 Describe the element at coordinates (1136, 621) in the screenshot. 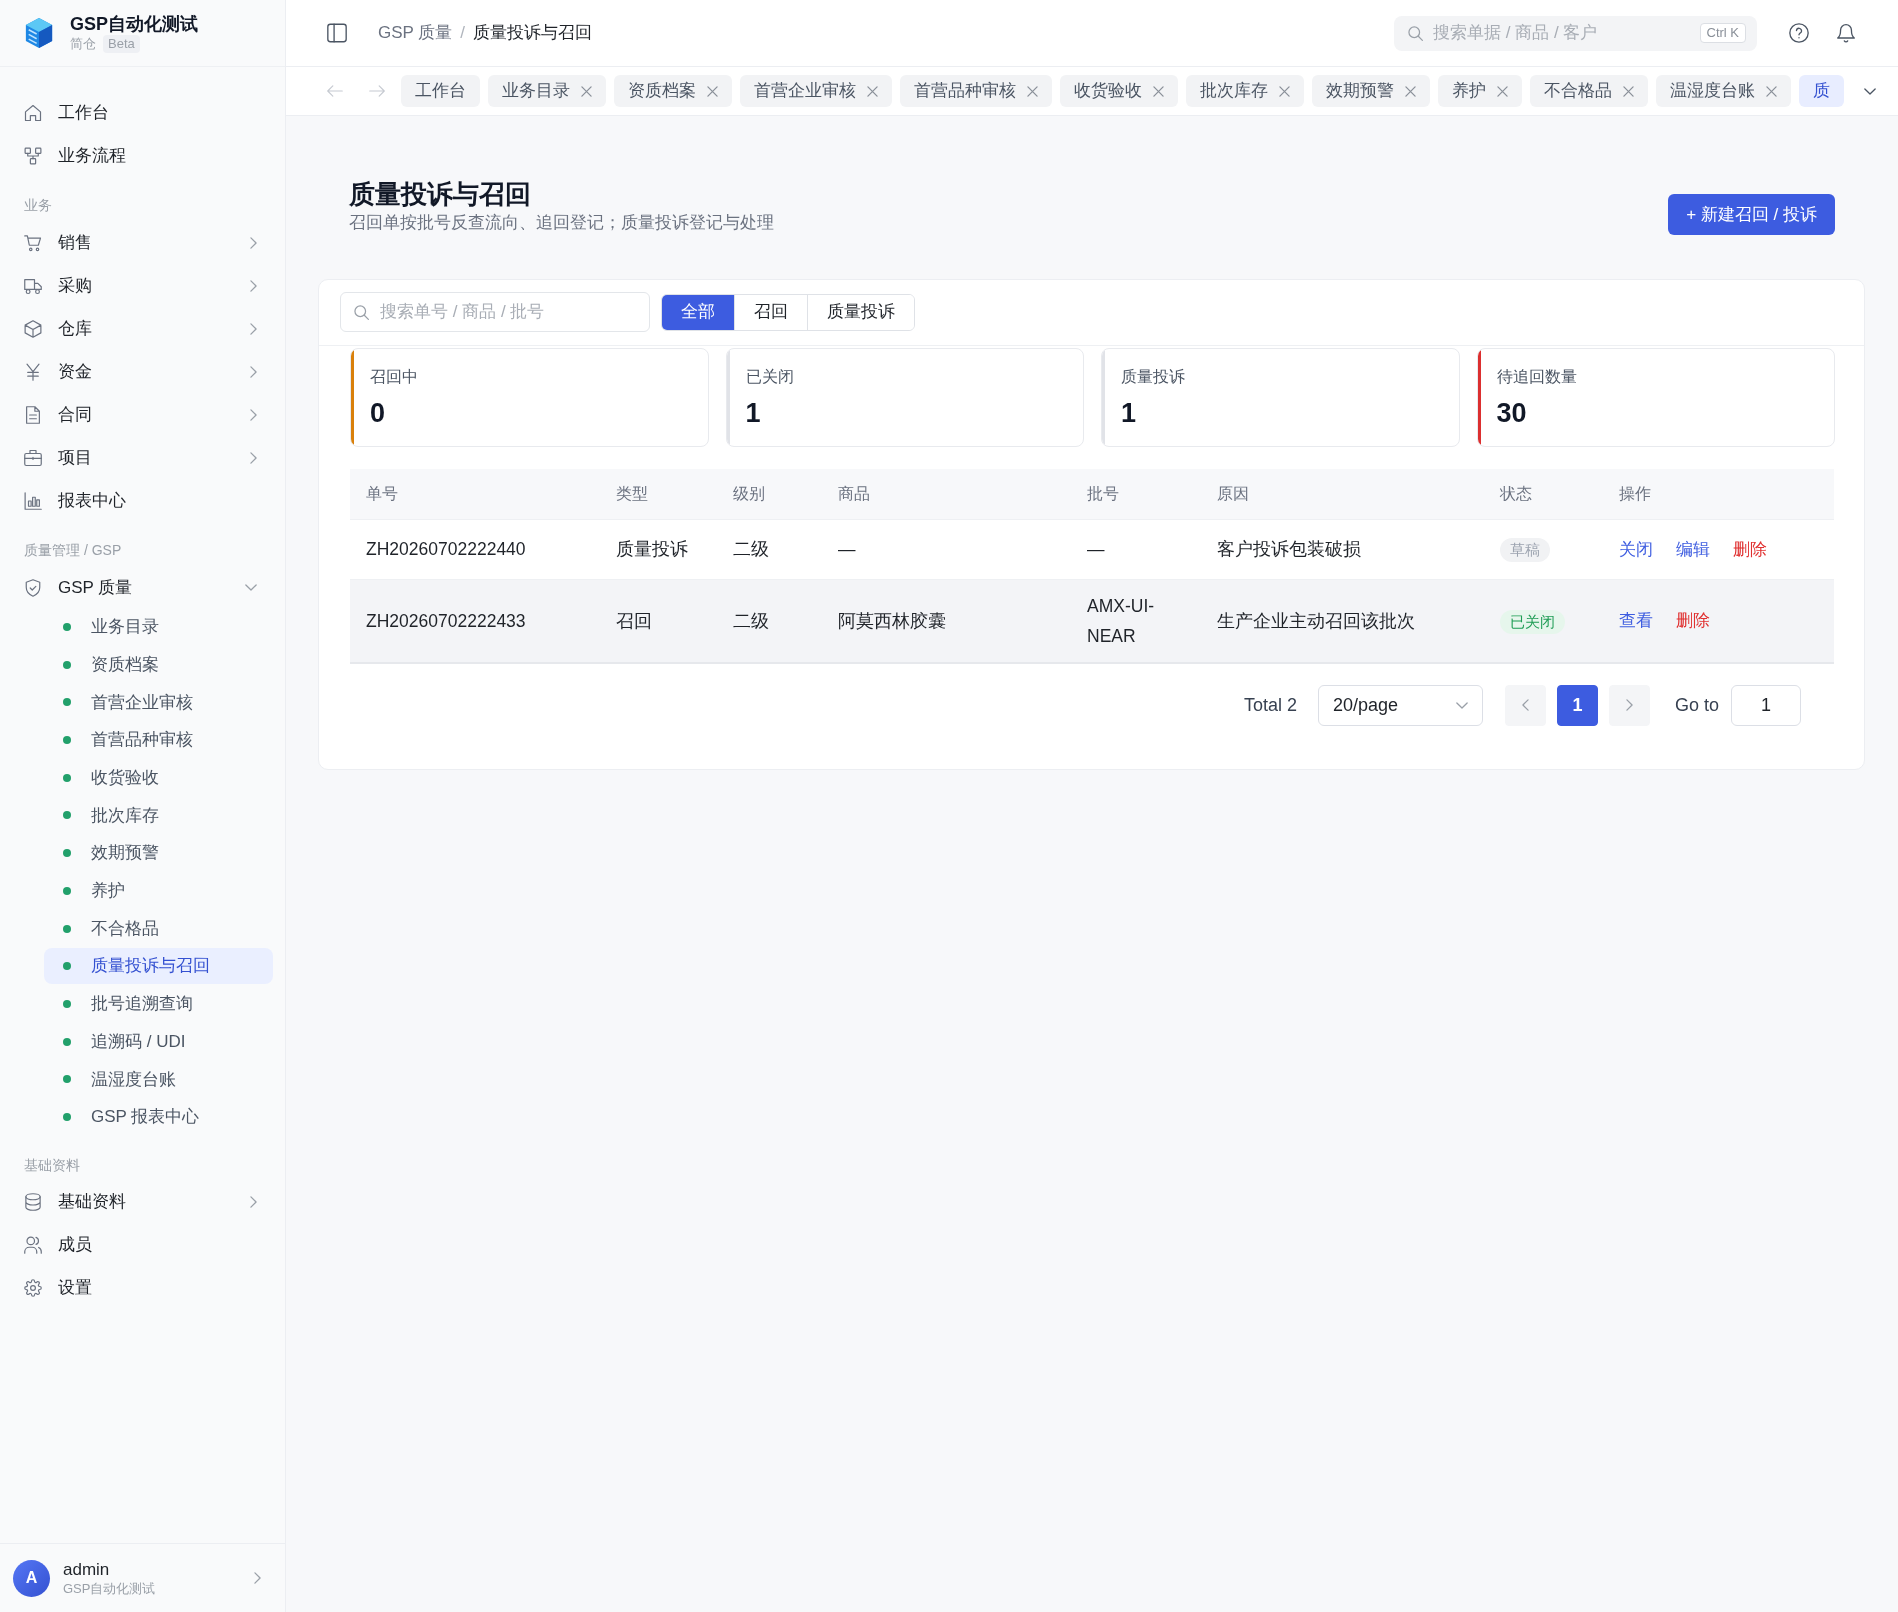

I see `table-cell: AMX-UI-NEAR` at that location.